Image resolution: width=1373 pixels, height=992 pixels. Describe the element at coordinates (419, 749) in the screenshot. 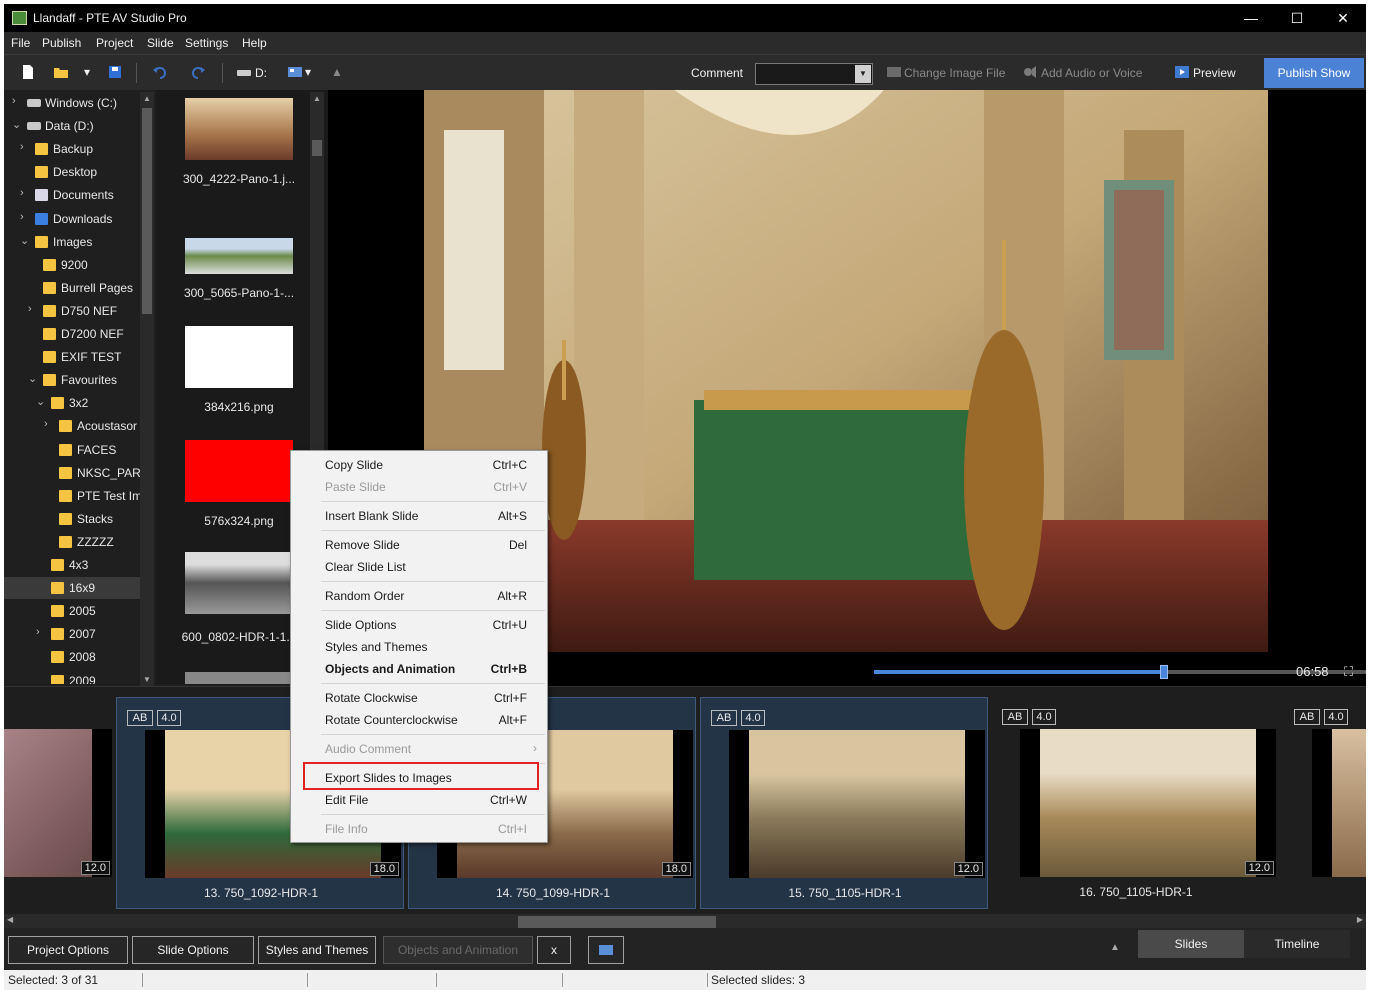

I see `menu-item-audio-comment: Audio Comment ›` at that location.